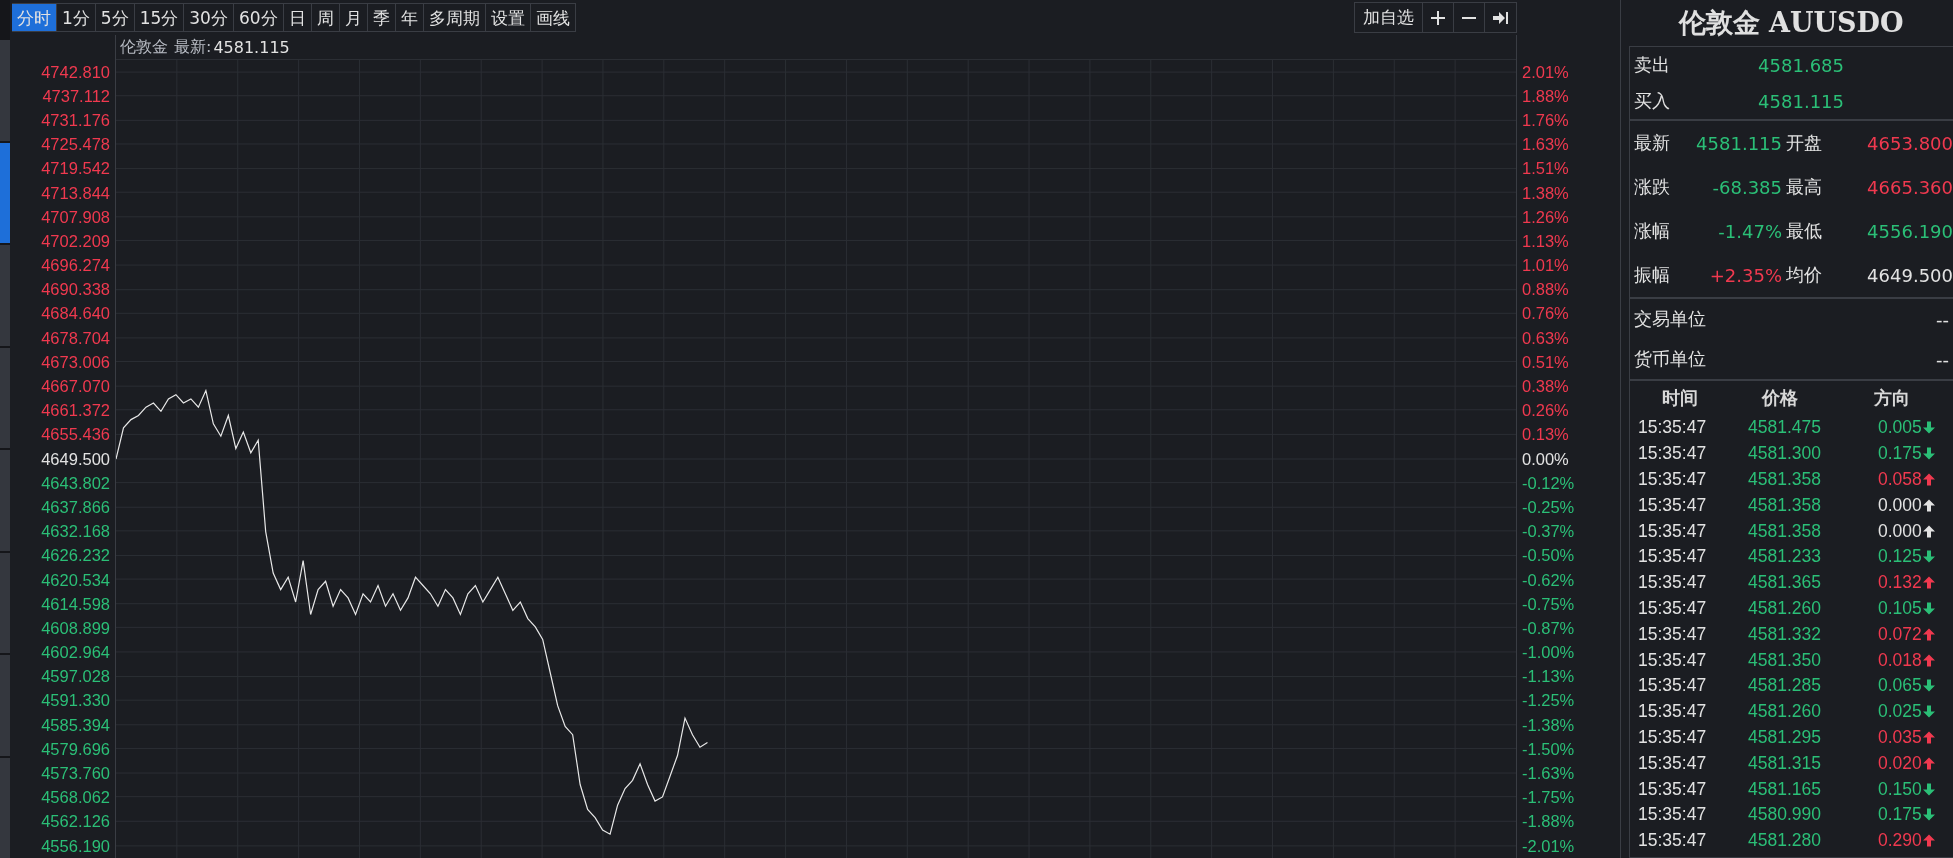 Image resolution: width=1953 pixels, height=858 pixels. Describe the element at coordinates (1891, 398) in the screenshot. I see `column-header: 方向` at that location.